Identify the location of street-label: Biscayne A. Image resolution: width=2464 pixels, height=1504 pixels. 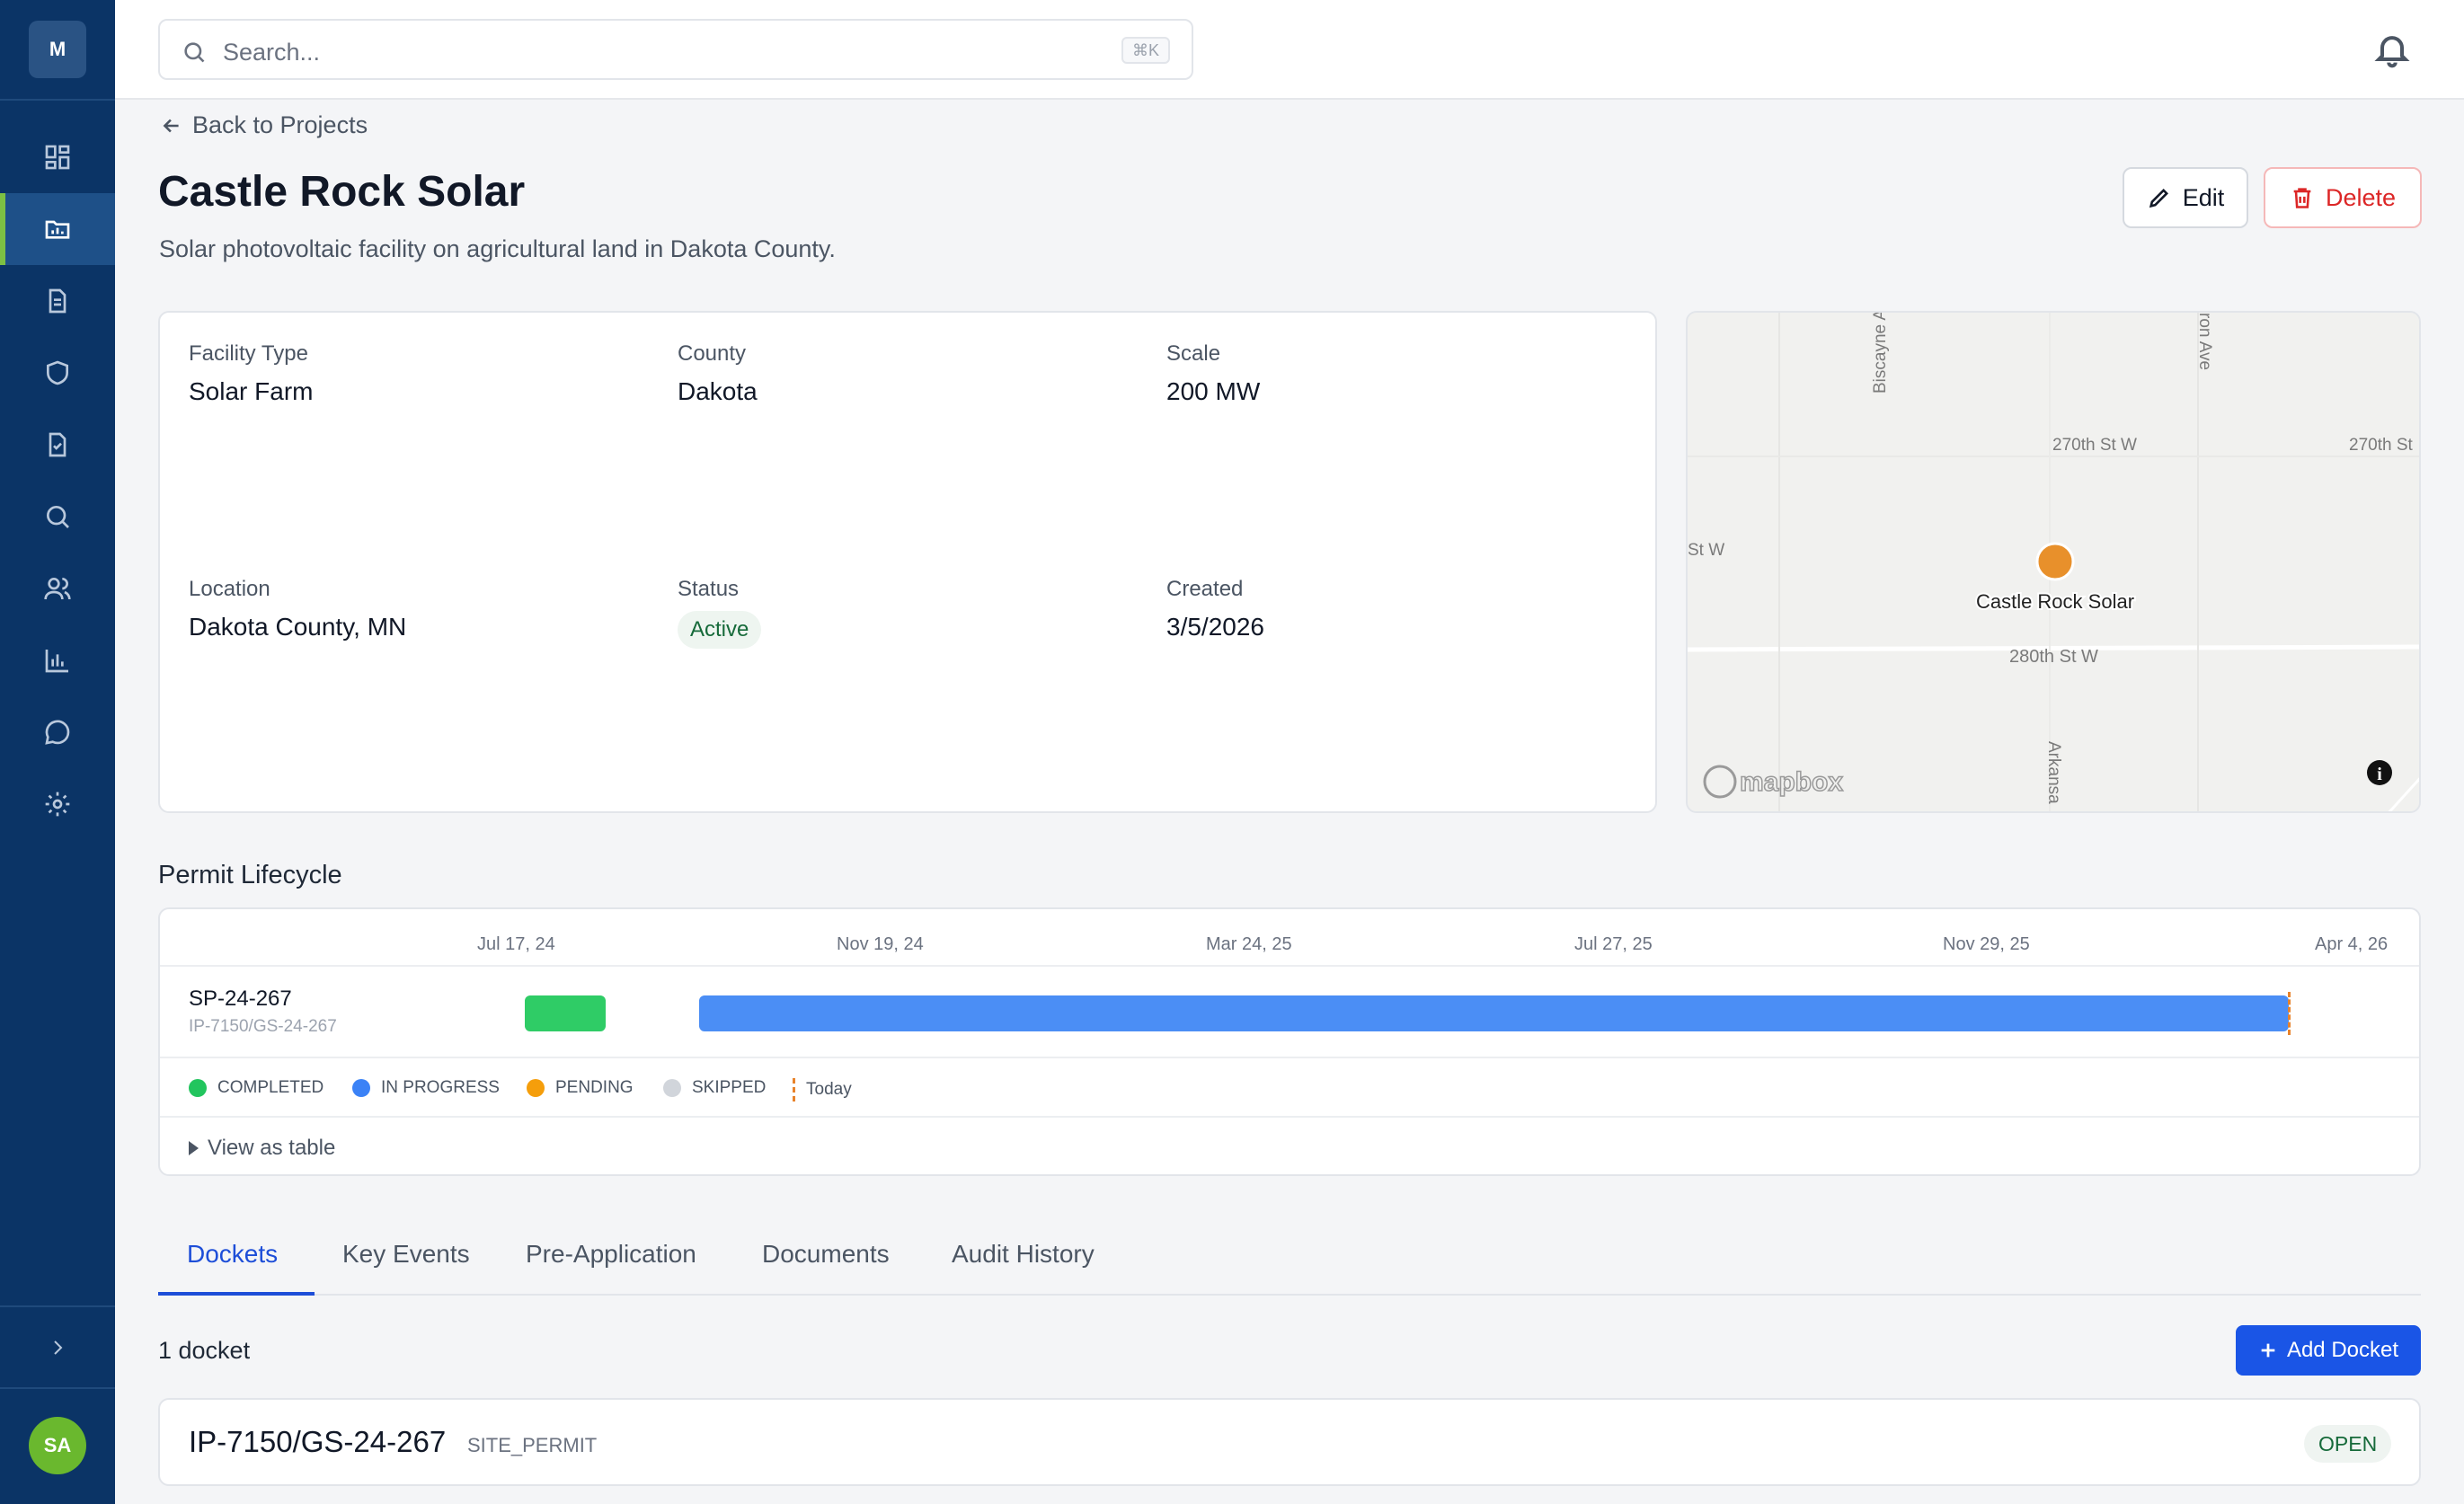
(1881, 353).